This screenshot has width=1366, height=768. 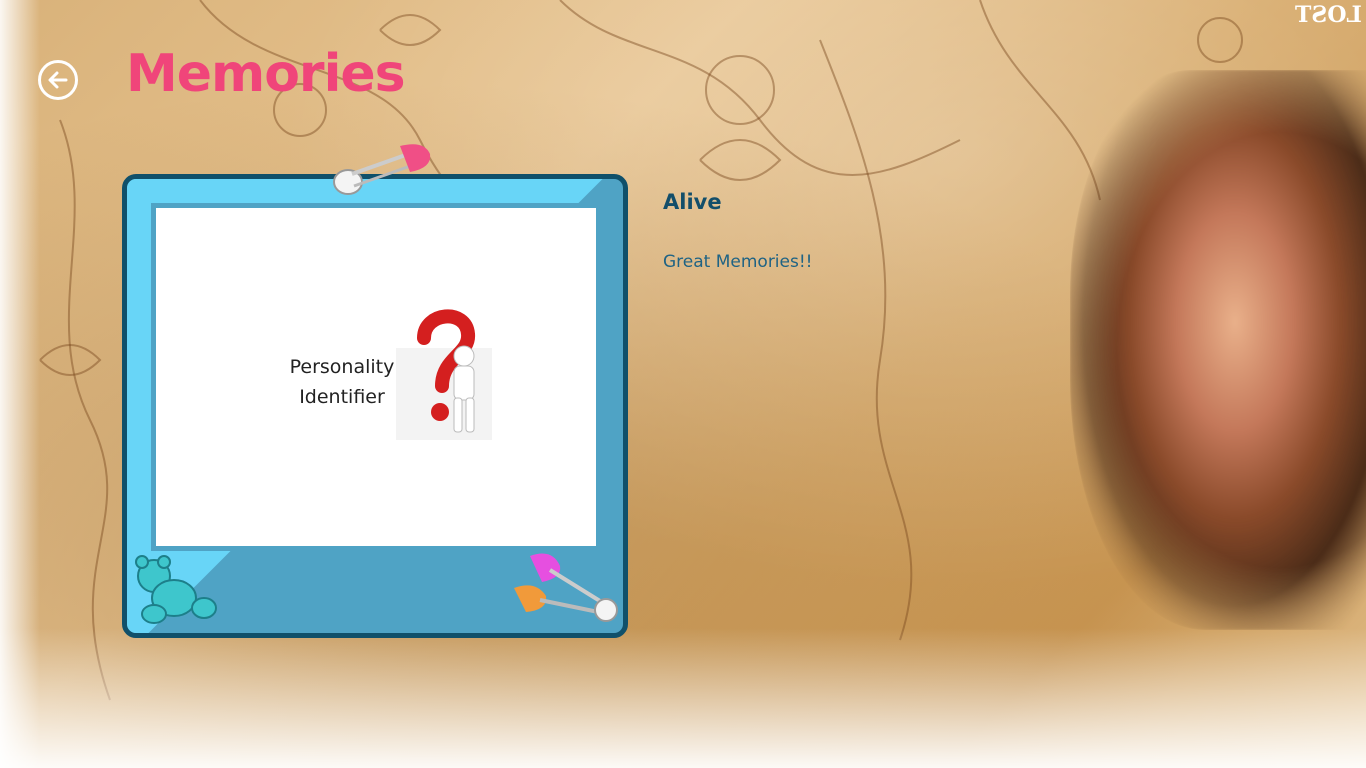 What do you see at coordinates (20, 384) in the screenshot?
I see `left-fade` at bounding box center [20, 384].